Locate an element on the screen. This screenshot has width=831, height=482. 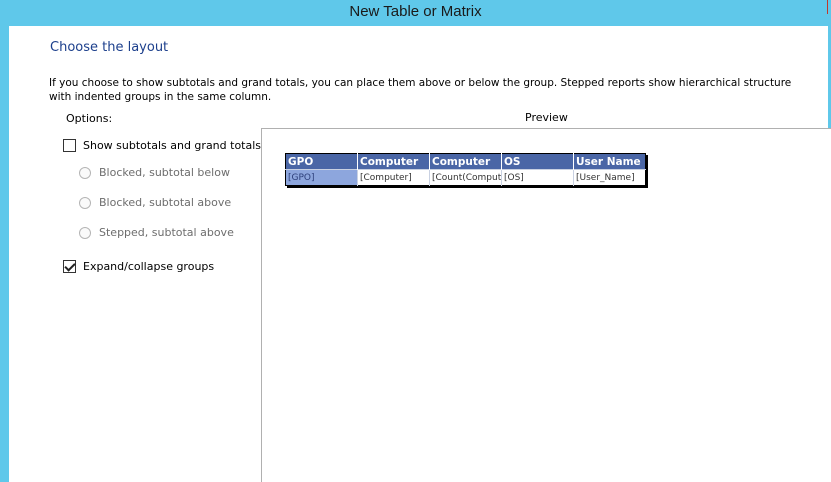
show-subtotals-checkbox: Show subtotals and grand totals is located at coordinates (162, 145).